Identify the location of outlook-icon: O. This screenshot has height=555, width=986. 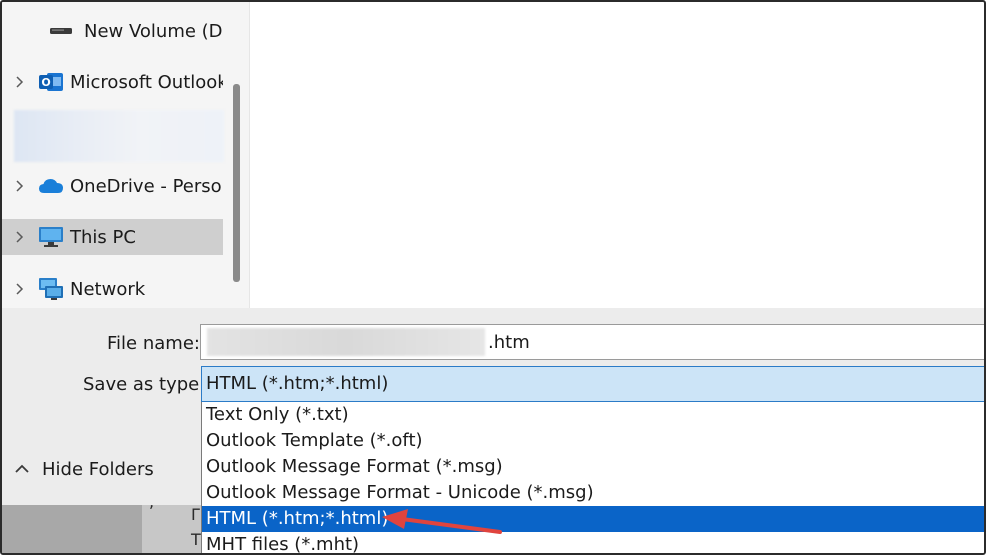
(51, 82).